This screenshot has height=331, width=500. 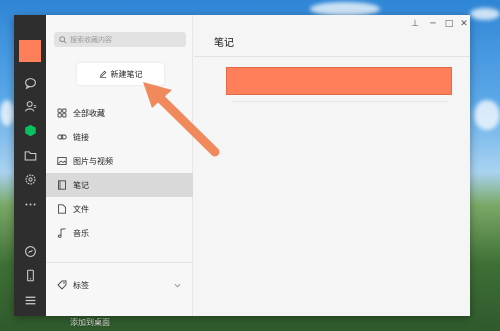 I want to click on music-icon, so click(x=62, y=233).